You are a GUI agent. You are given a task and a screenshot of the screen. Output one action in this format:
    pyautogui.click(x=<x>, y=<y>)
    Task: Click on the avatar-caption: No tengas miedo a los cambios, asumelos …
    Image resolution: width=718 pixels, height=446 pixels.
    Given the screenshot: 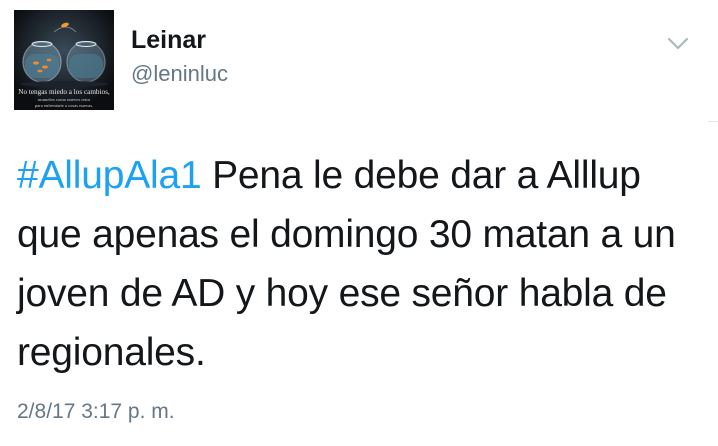 What is the action you would take?
    pyautogui.click(x=64, y=98)
    